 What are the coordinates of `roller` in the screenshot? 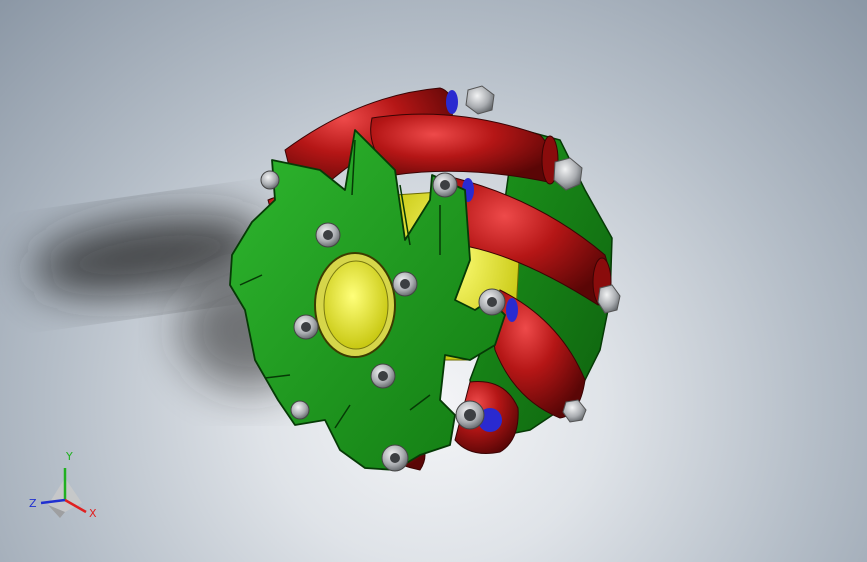 It's located at (464, 149).